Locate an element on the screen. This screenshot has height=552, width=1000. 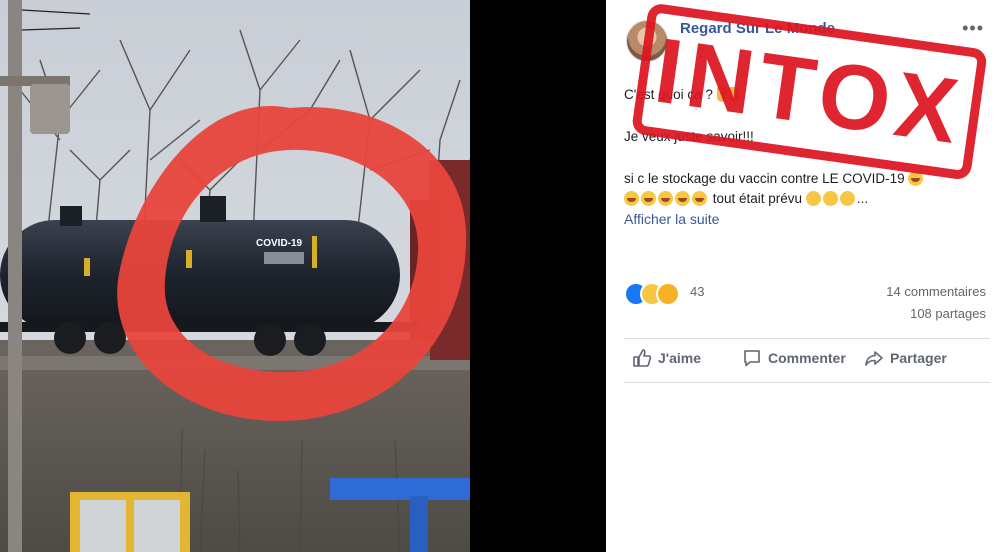
share-button-label: Partager is located at coordinates (918, 358).